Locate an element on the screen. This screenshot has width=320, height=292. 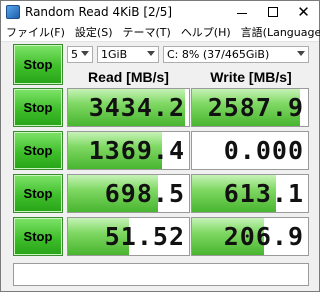
close-button: ✕ is located at coordinates (303, 12).